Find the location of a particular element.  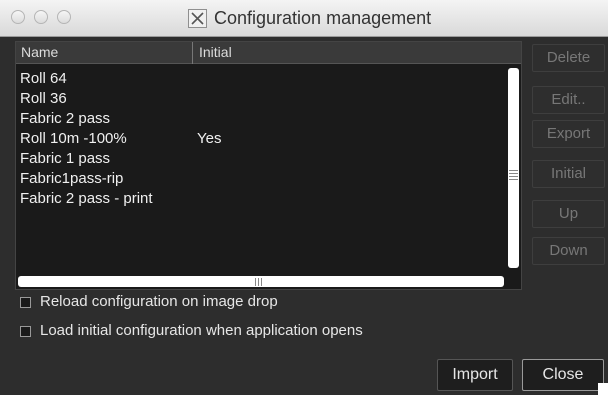

vertical-scrollbar is located at coordinates (513, 168).